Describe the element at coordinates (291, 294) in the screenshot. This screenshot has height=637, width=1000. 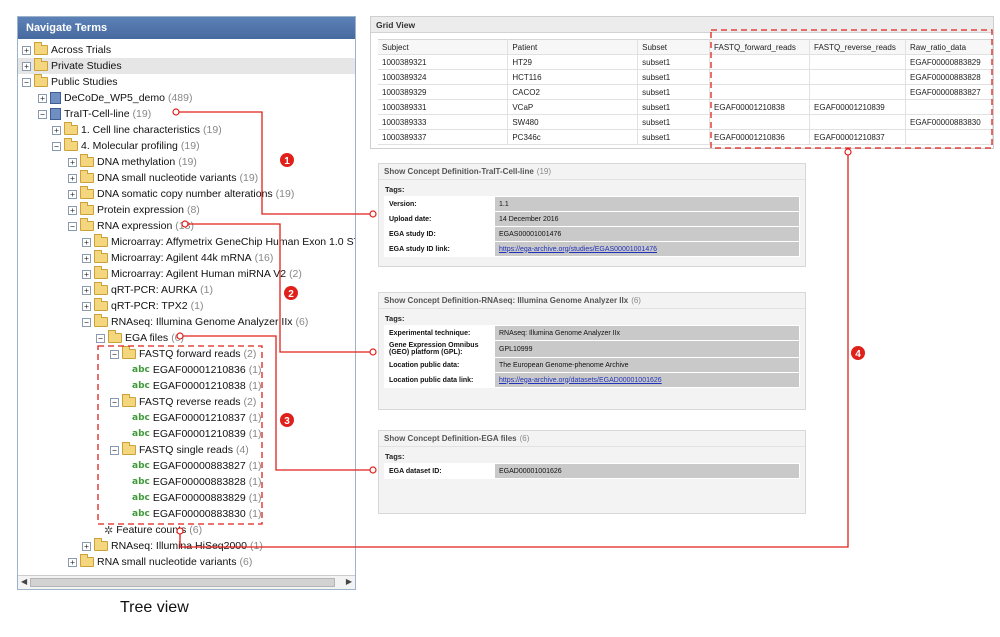
I see `marker-2: 2` at that location.